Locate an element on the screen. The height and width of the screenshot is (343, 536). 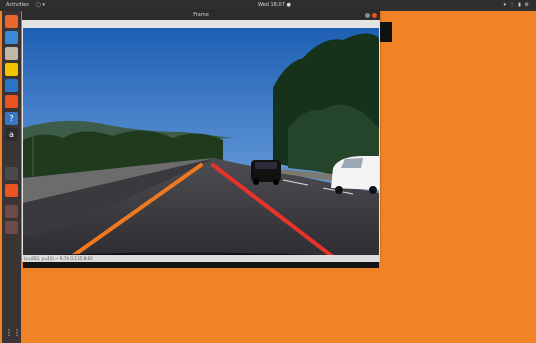
window-title: Frame is located at coordinates (201, 15).